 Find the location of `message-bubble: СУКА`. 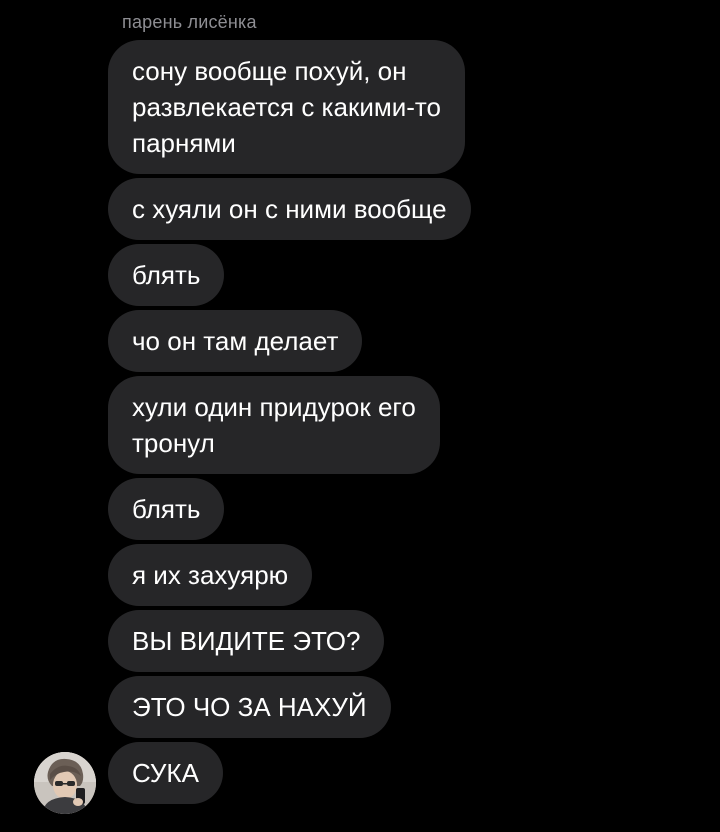

message-bubble: СУКА is located at coordinates (165, 773).